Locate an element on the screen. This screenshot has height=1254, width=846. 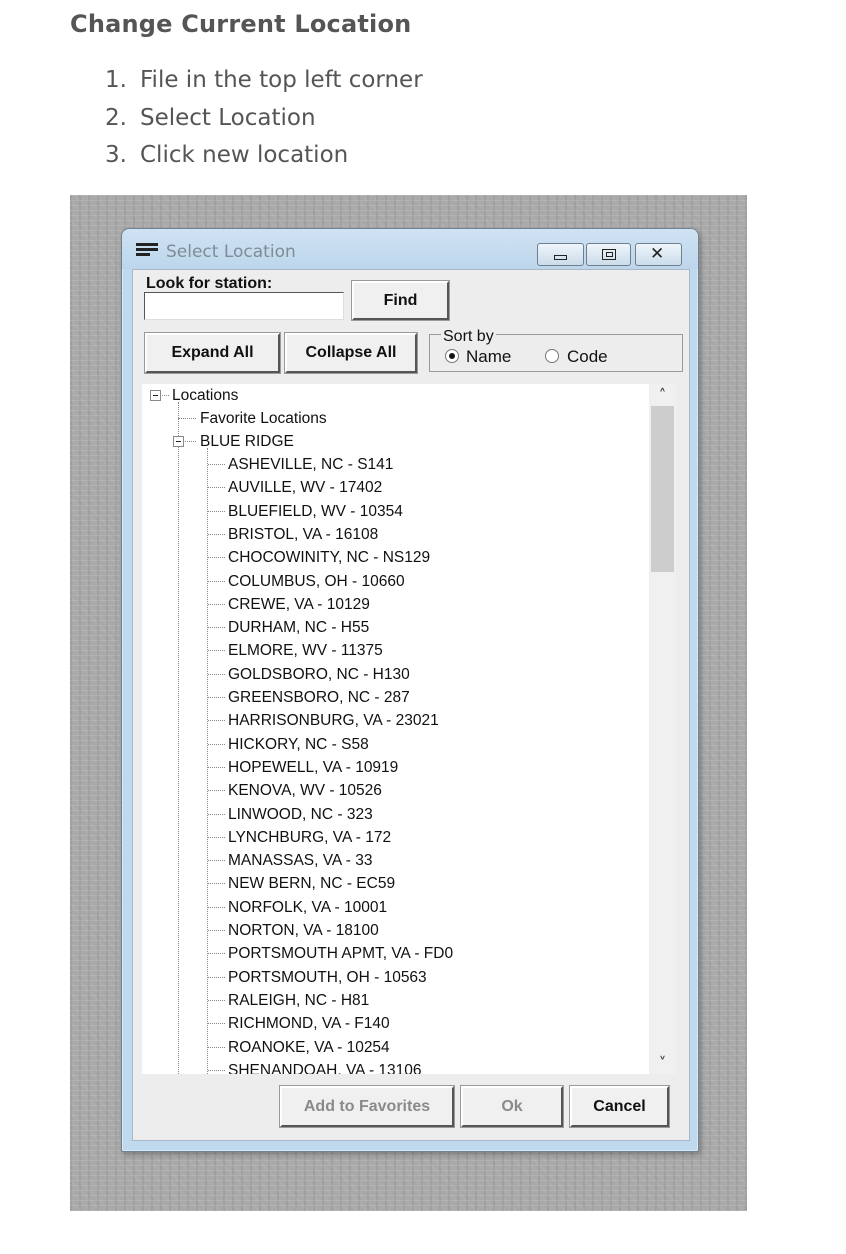
step-text: Select Location is located at coordinates (228, 117).